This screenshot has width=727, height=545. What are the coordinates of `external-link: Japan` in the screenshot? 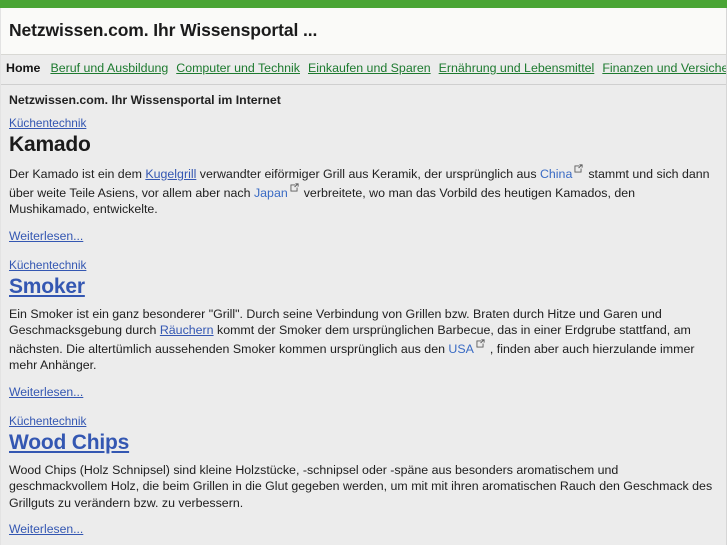 It's located at (271, 193).